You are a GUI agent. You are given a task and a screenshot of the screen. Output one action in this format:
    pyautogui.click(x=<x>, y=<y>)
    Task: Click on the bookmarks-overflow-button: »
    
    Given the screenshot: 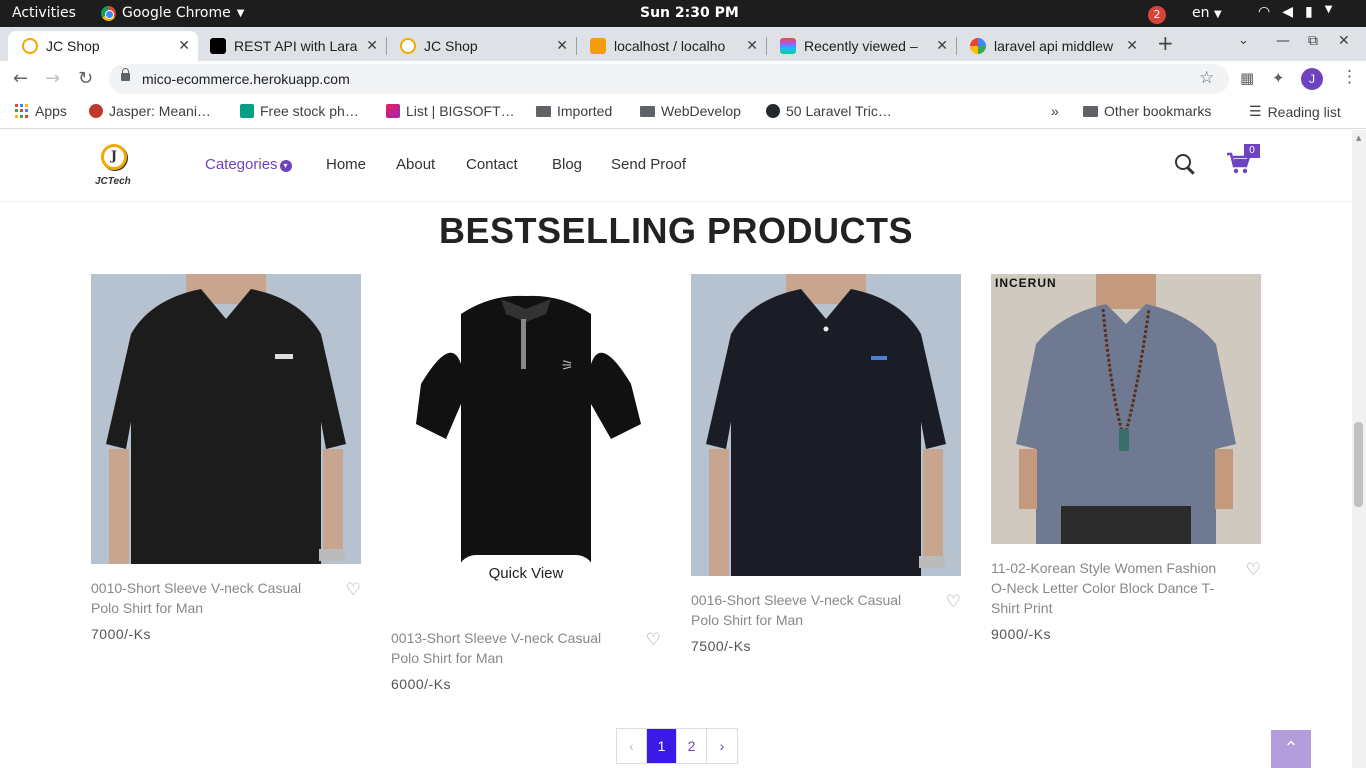 What is the action you would take?
    pyautogui.click(x=1055, y=111)
    